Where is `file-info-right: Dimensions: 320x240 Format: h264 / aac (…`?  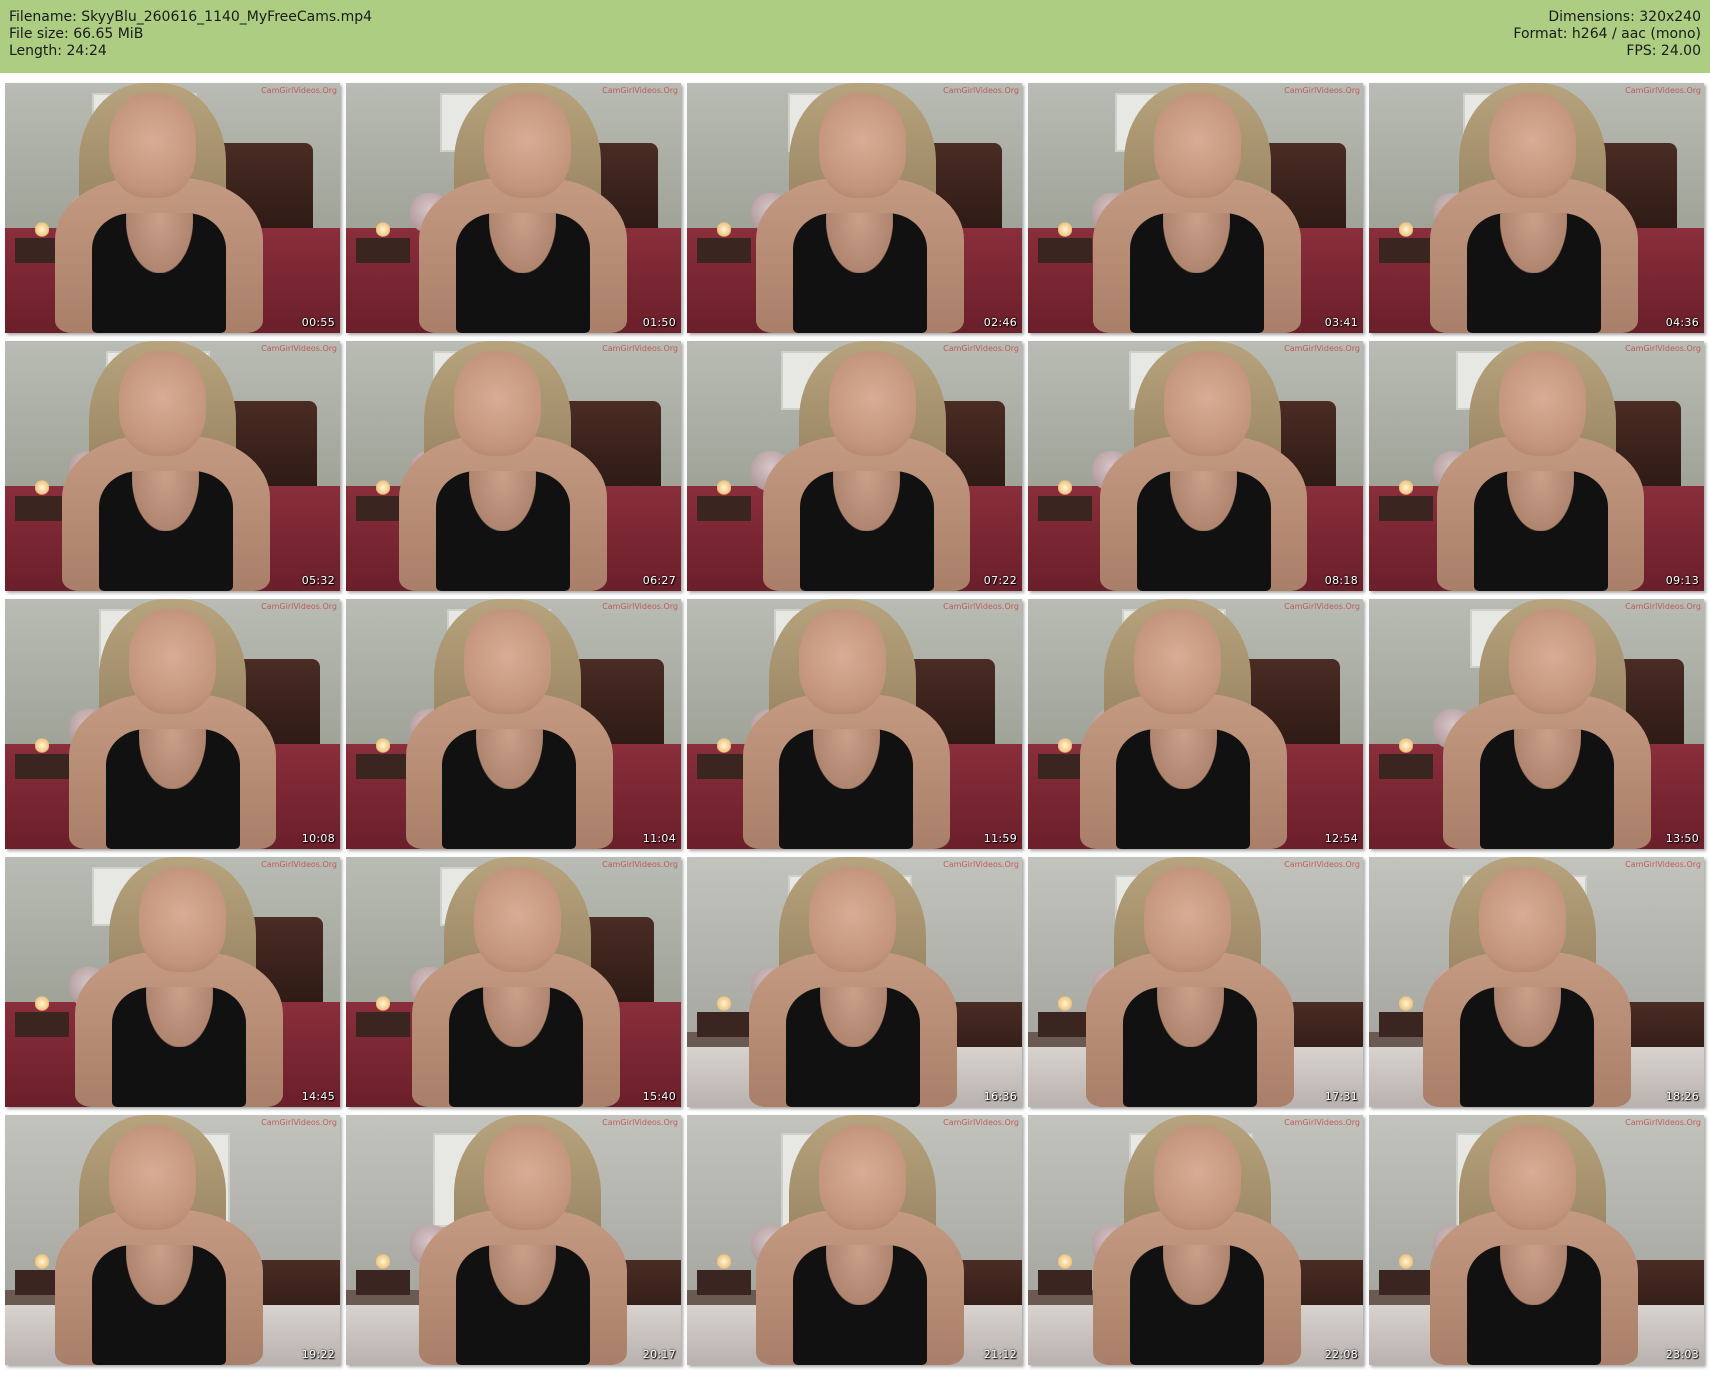 file-info-right: Dimensions: 320x240 Format: h264 / aac (… is located at coordinates (1607, 34).